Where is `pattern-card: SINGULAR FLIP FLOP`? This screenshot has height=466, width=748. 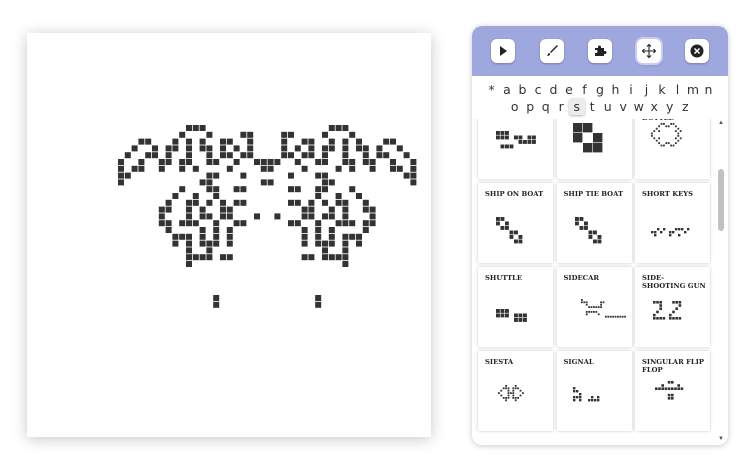 pattern-card: SINGULAR FLIP FLOP is located at coordinates (672, 391).